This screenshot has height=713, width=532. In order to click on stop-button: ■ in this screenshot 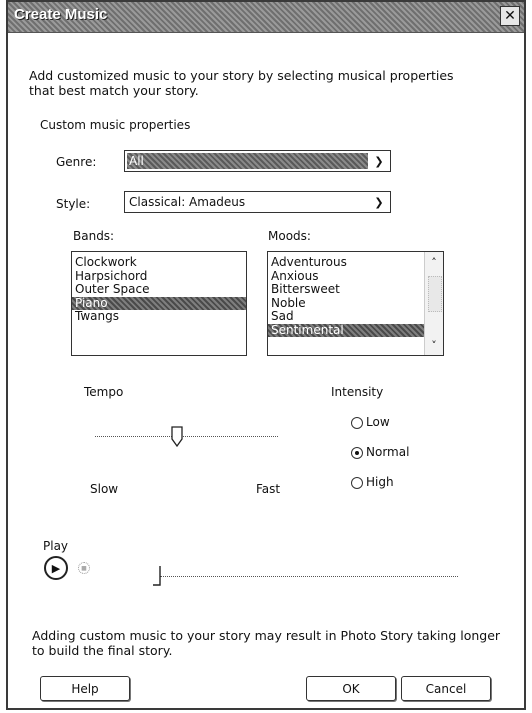, I will do `click(84, 568)`.